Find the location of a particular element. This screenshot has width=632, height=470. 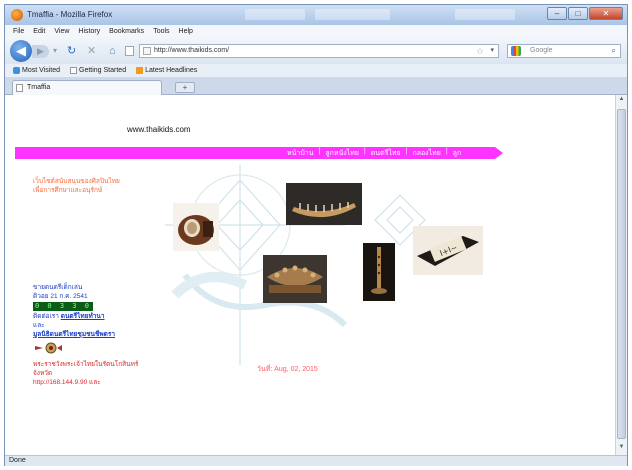

url-dropdown-icon: ▾ is located at coordinates (492, 51).